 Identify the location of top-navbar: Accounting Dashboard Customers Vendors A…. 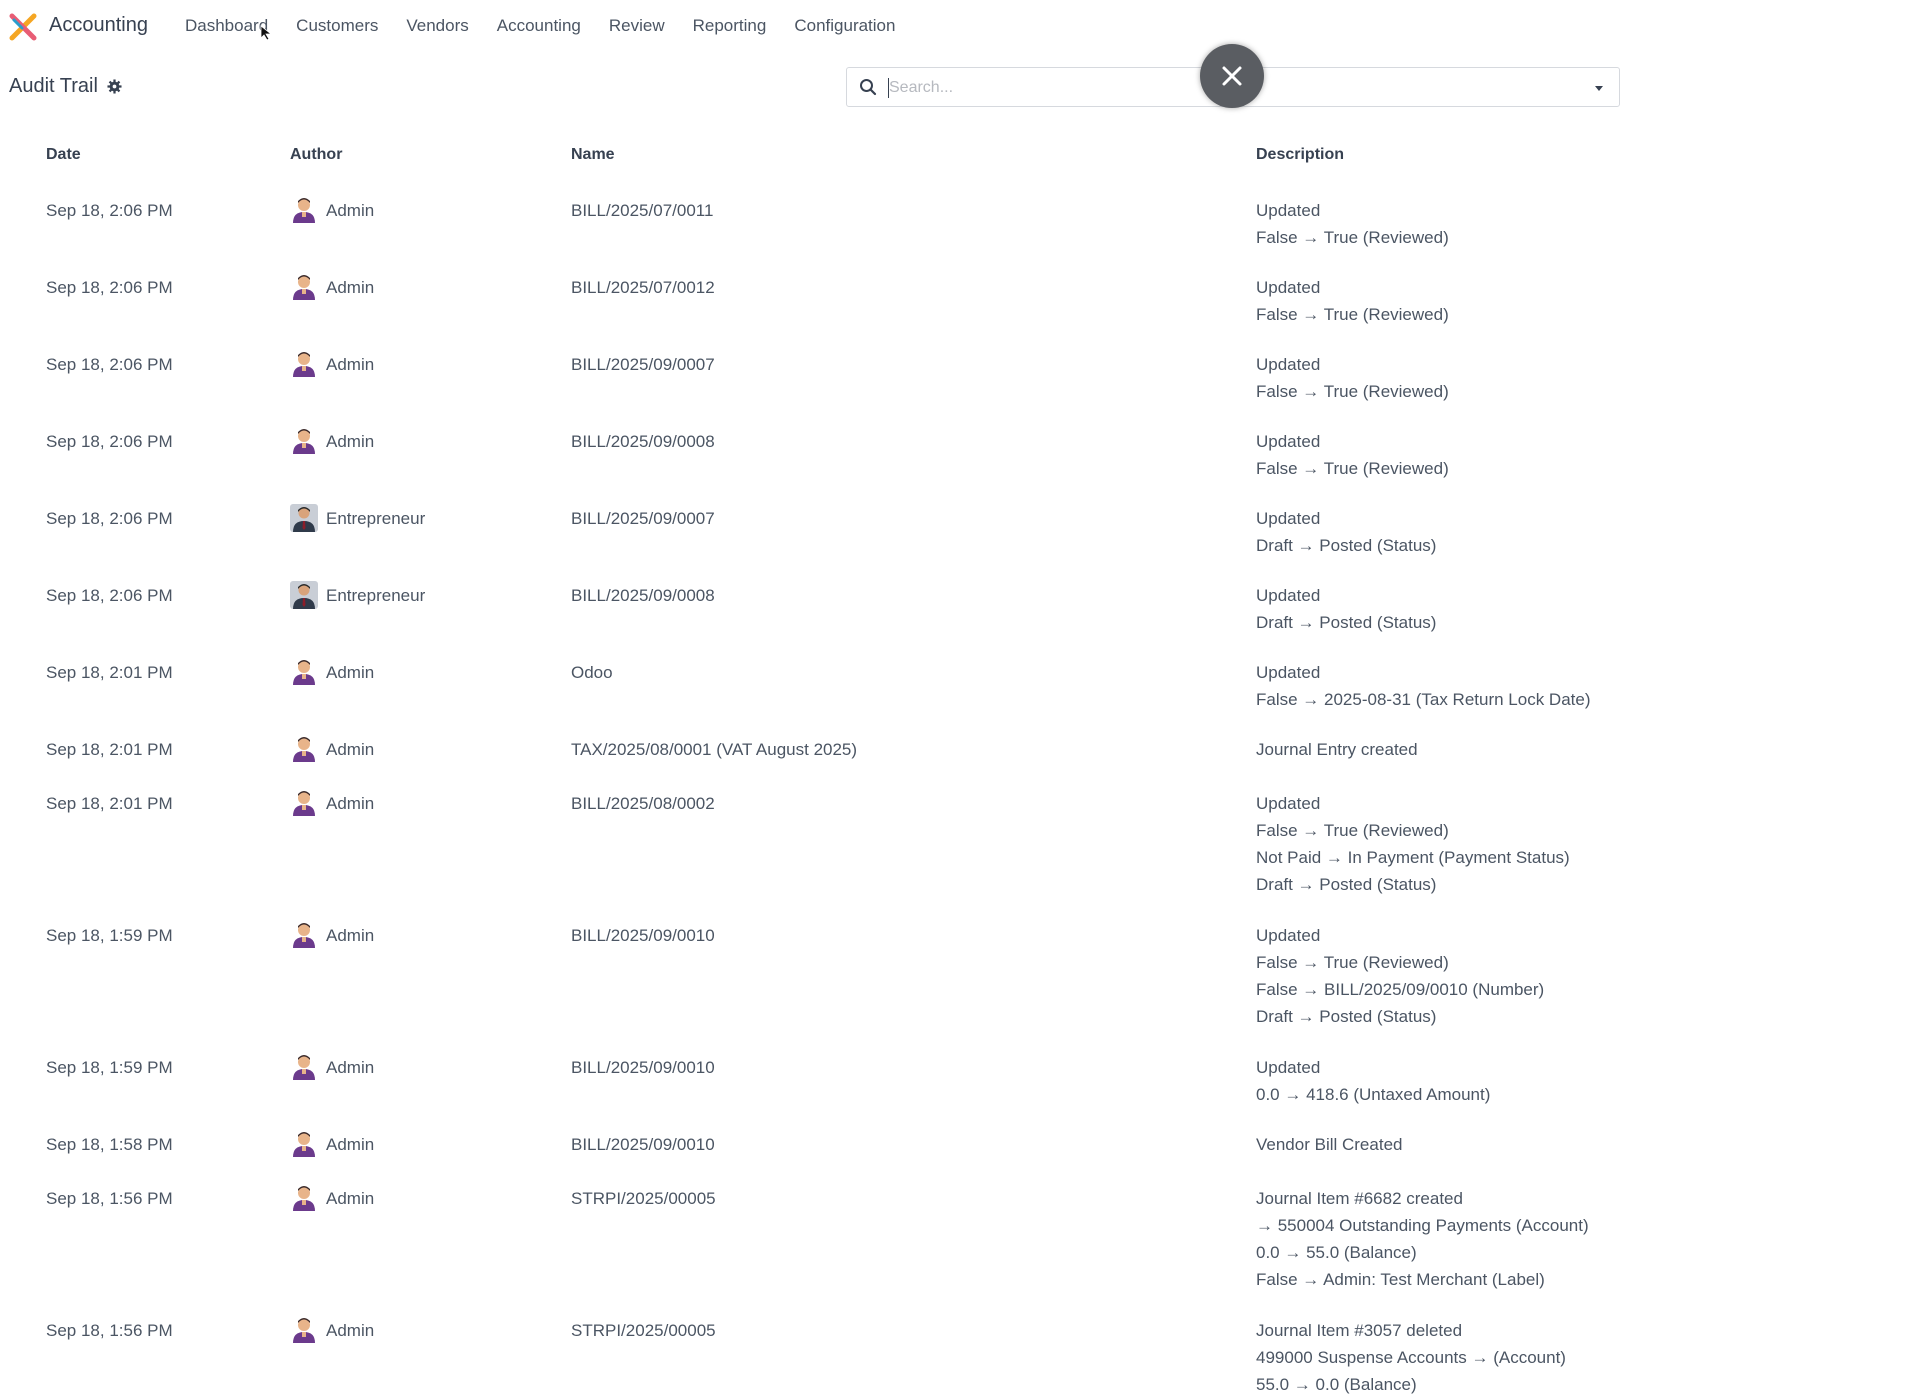
(960, 26).